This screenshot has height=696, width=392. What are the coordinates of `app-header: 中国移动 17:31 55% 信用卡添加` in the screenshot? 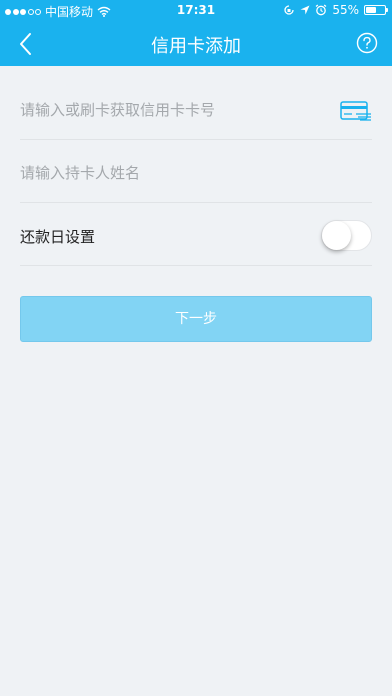 It's located at (196, 33).